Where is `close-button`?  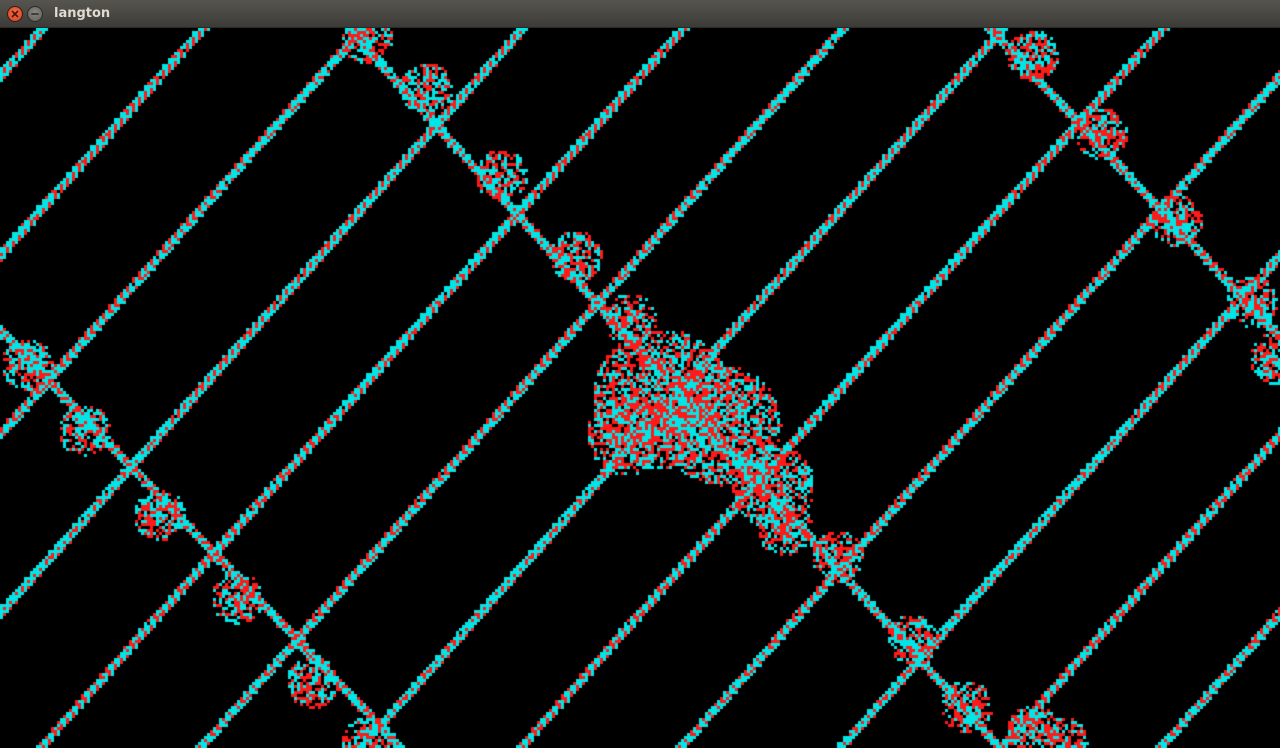
close-button is located at coordinates (15, 14).